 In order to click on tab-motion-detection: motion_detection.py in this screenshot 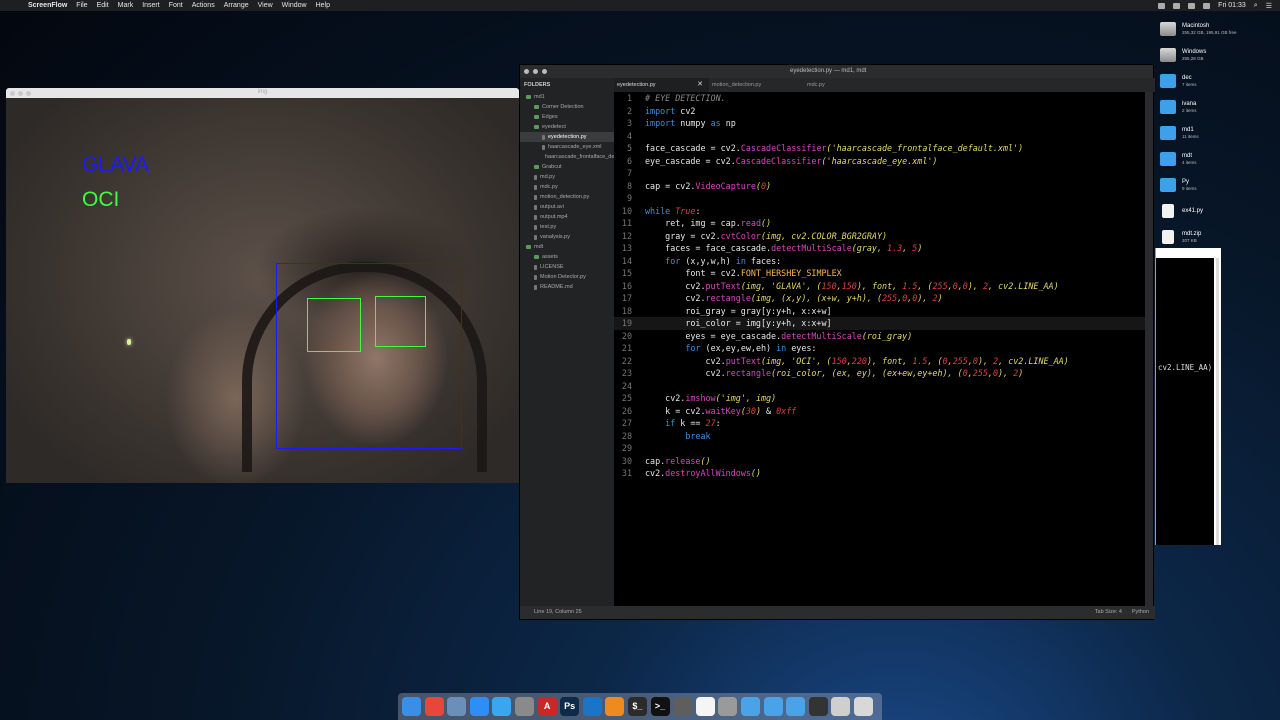, I will do `click(756, 85)`.